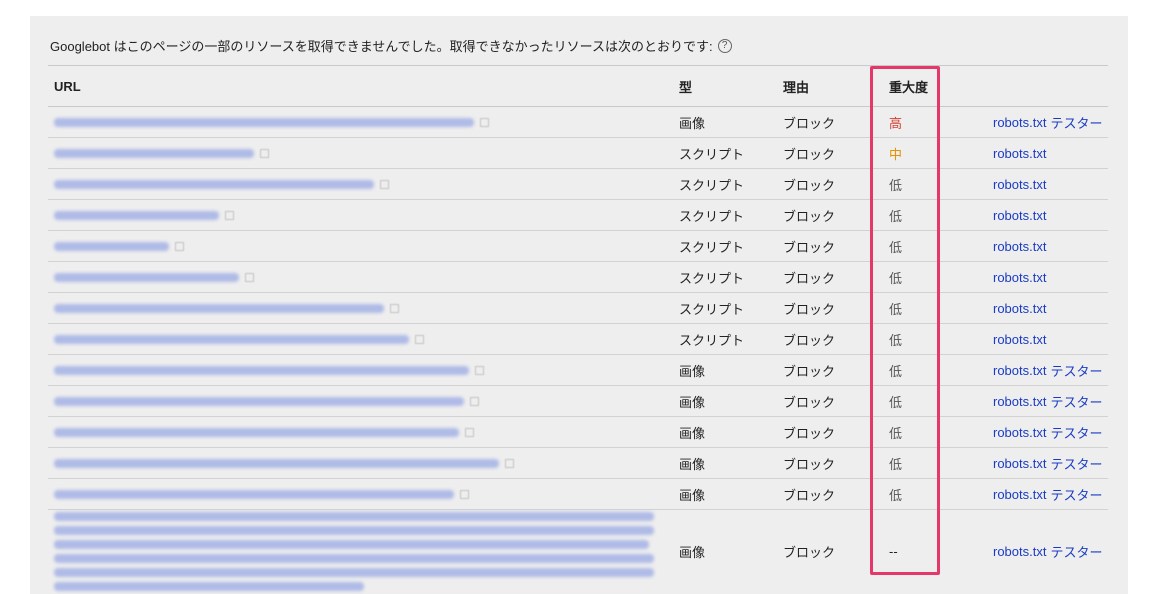 The image size is (1166, 594). Describe the element at coordinates (578, 122) in the screenshot. I see `table-row: 画像 ブロック 高 robots.txt テスター` at that location.